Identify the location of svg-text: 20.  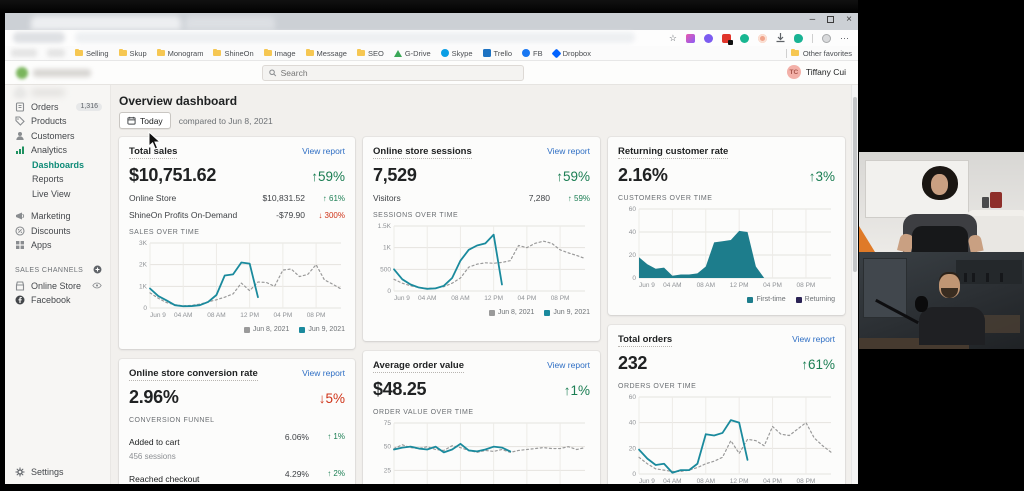
(633, 255).